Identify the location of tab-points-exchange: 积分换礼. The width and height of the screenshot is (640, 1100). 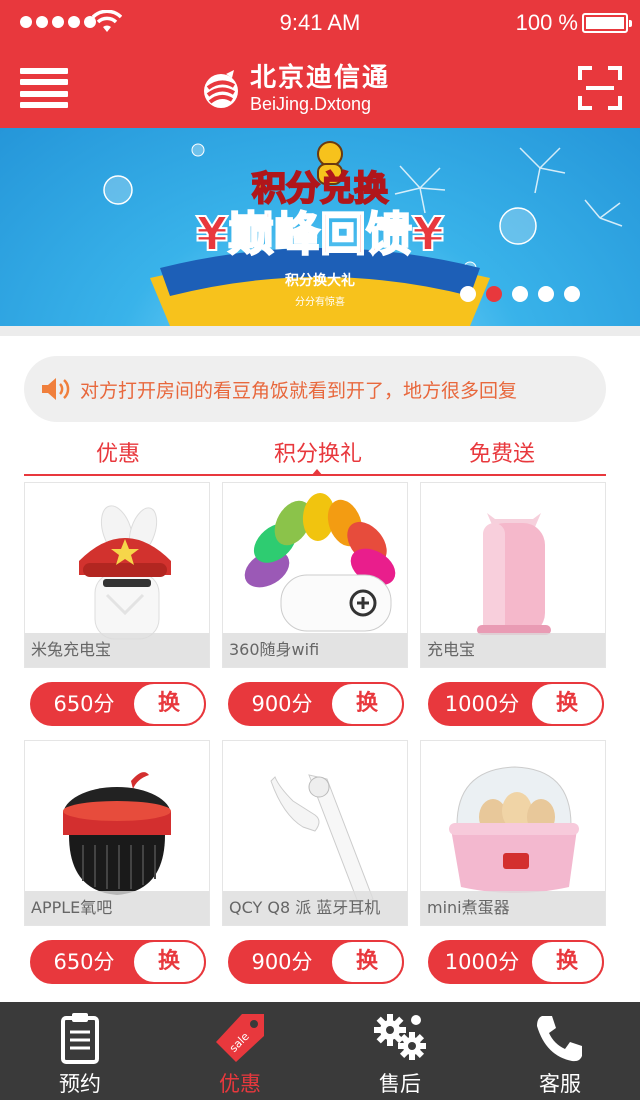
(318, 452).